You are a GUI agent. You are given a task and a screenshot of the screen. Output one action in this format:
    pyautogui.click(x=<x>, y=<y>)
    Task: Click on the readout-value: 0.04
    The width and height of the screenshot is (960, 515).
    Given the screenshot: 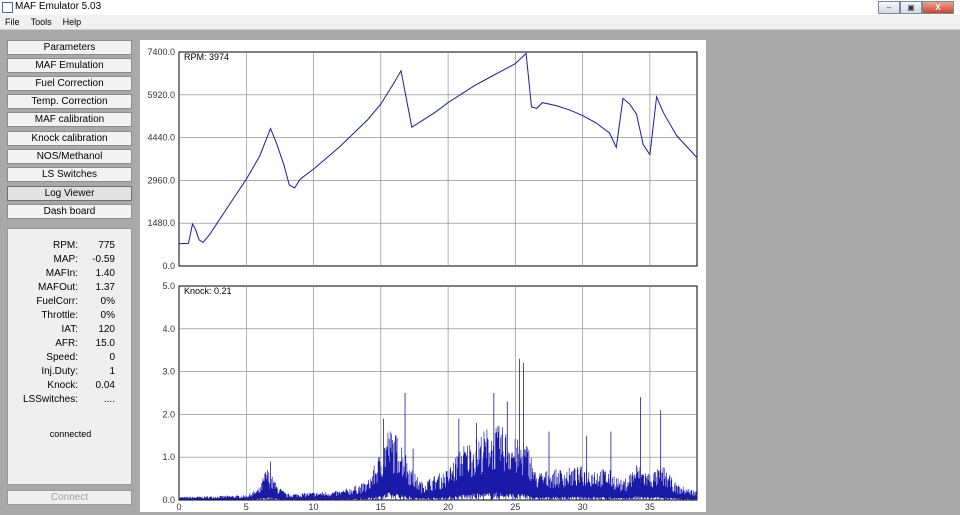 What is the action you would take?
    pyautogui.click(x=105, y=385)
    